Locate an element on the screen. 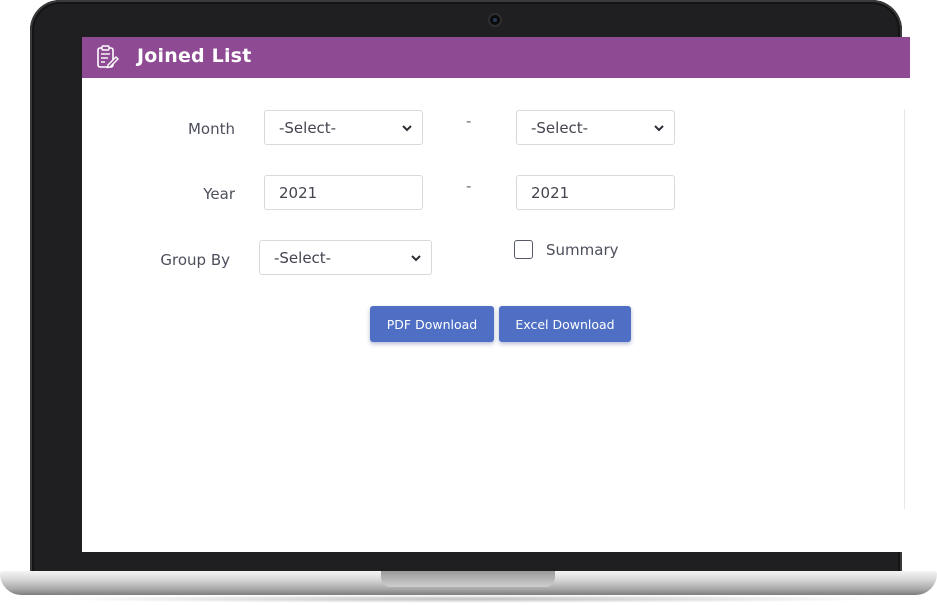  page-header: Joined List is located at coordinates (496, 57).